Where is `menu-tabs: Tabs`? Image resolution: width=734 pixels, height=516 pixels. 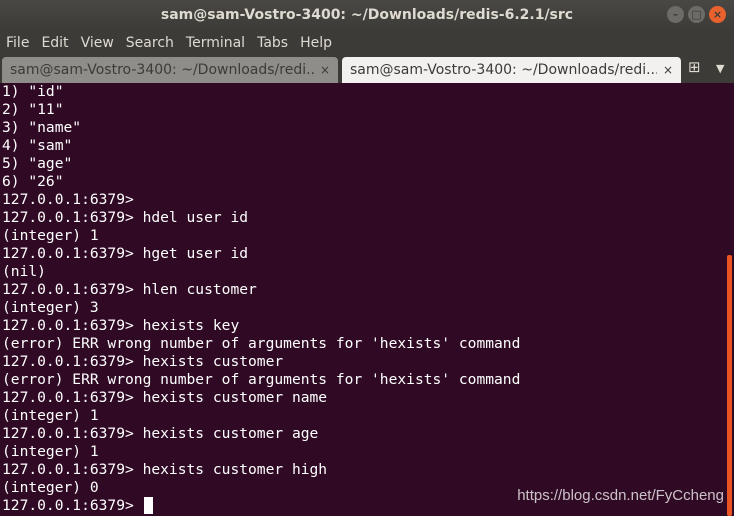 menu-tabs: Tabs is located at coordinates (272, 43).